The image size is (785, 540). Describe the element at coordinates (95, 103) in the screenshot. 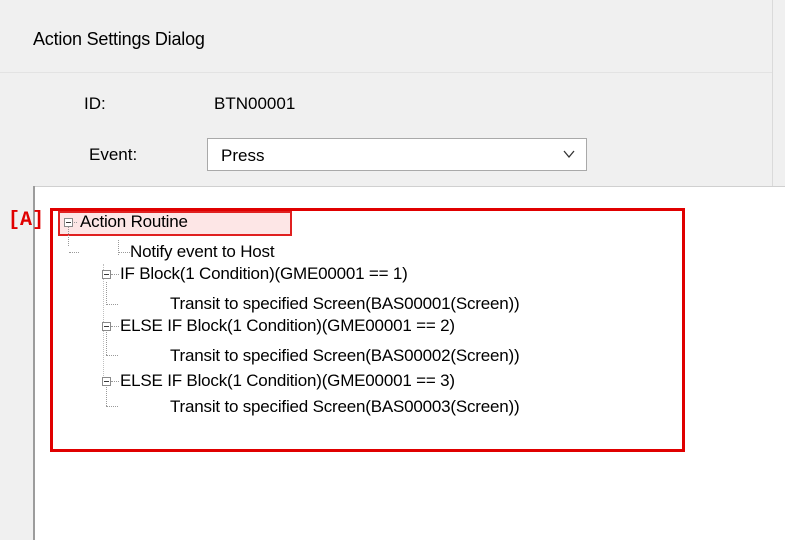

I see `id-label: ID:` at that location.